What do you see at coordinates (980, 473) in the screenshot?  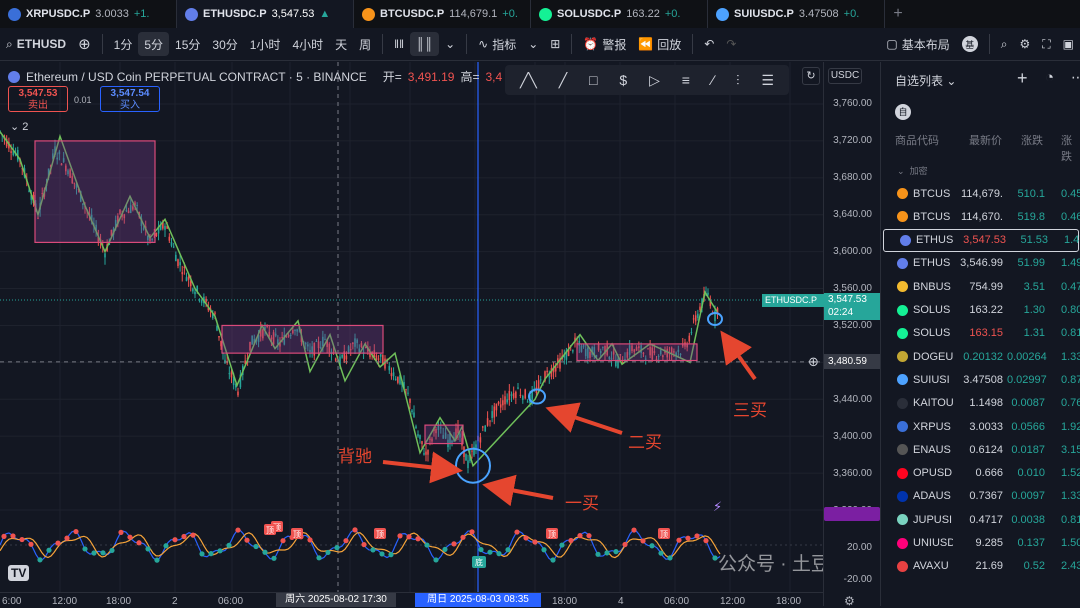 I see `watchlist-row: OPUSD 0.666 0.010 1.52` at bounding box center [980, 473].